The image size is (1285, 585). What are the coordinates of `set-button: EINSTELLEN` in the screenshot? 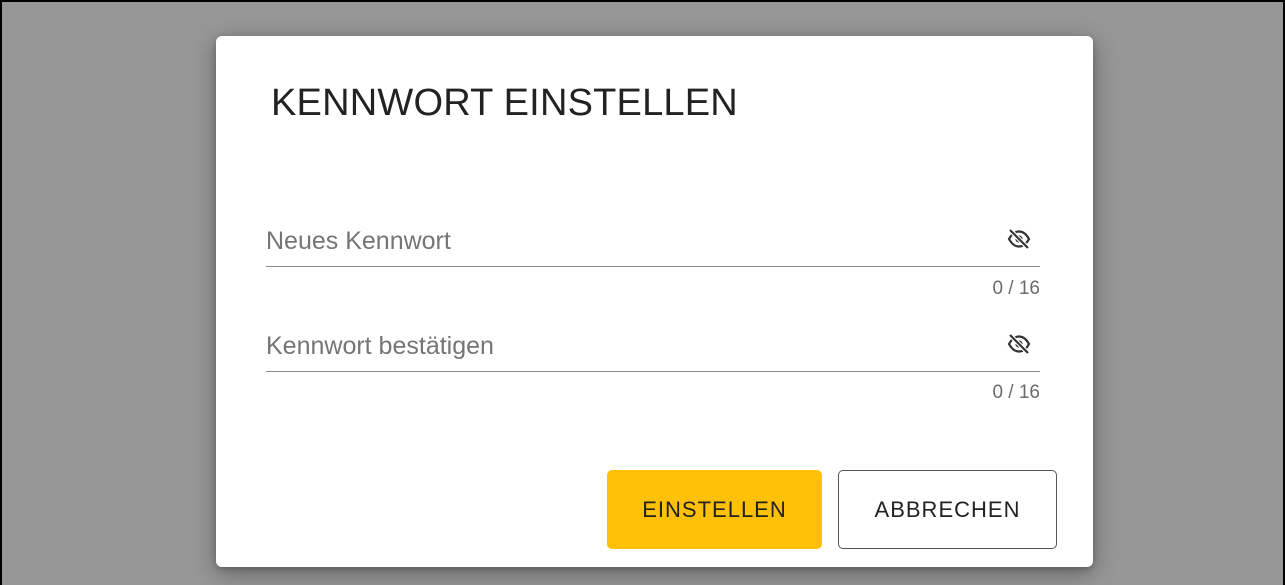 It's located at (714, 509).